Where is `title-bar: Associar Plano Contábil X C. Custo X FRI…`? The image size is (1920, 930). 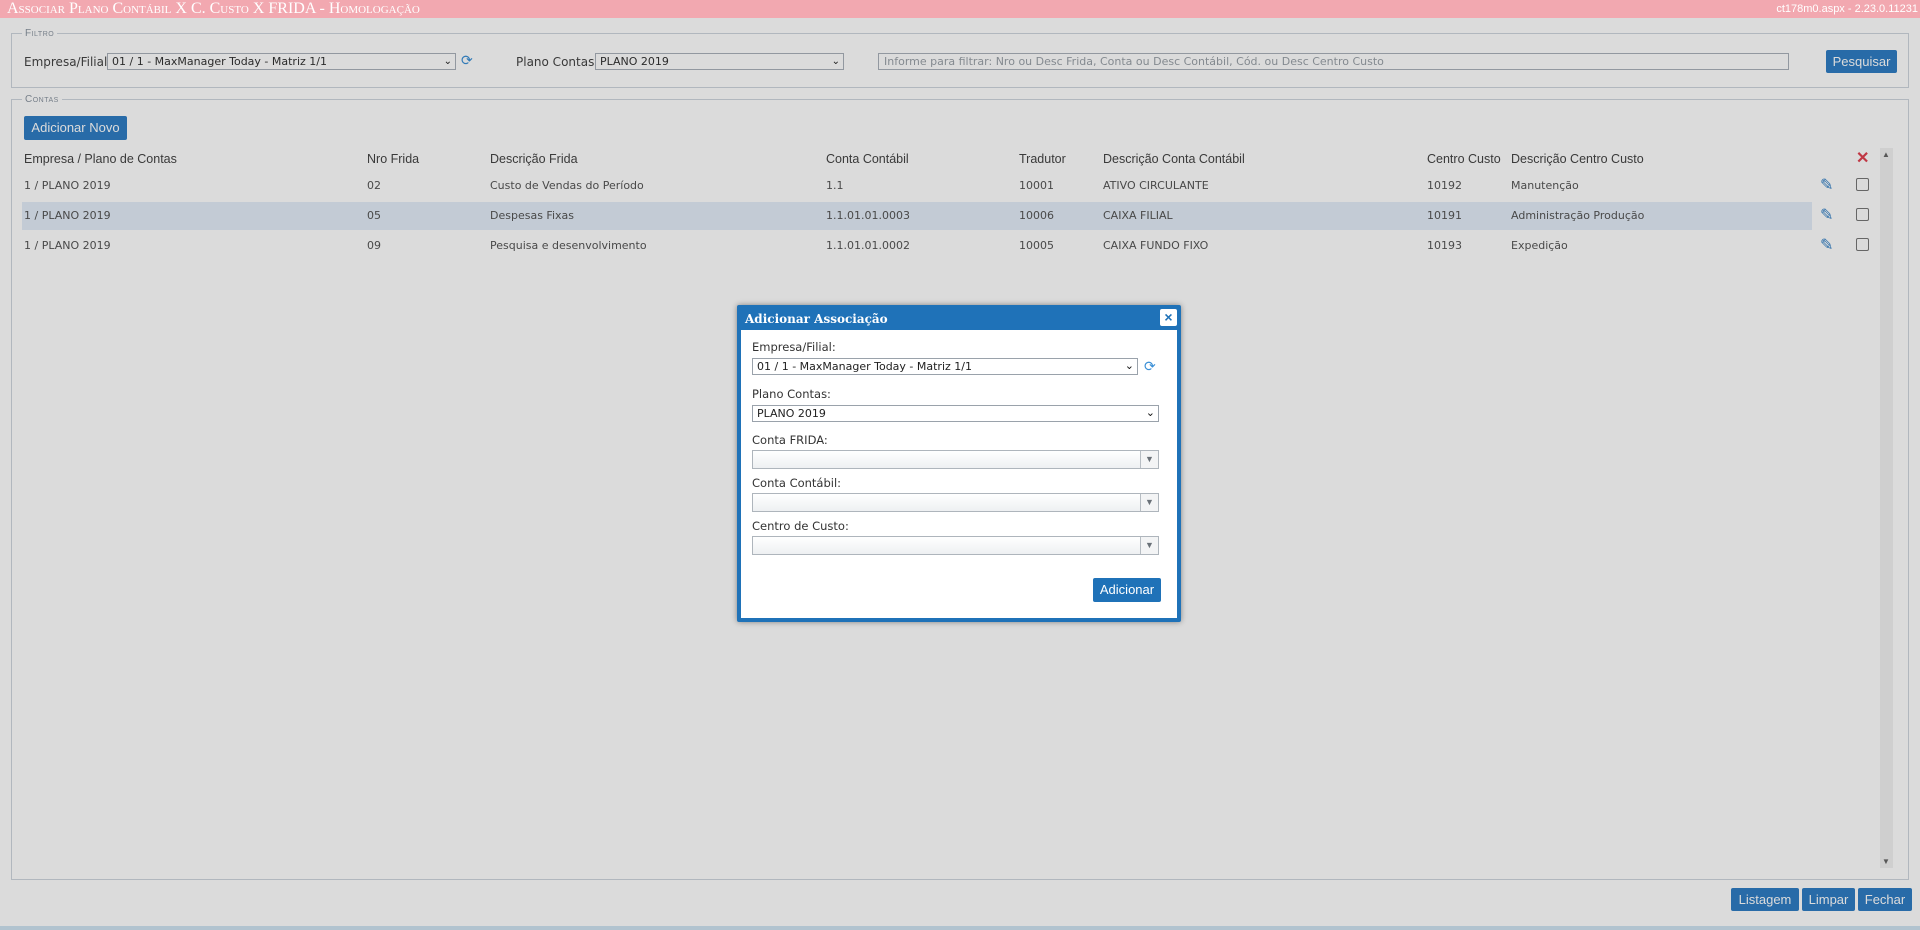
title-bar: Associar Plano Contábil X C. Custo X FRI… is located at coordinates (960, 9).